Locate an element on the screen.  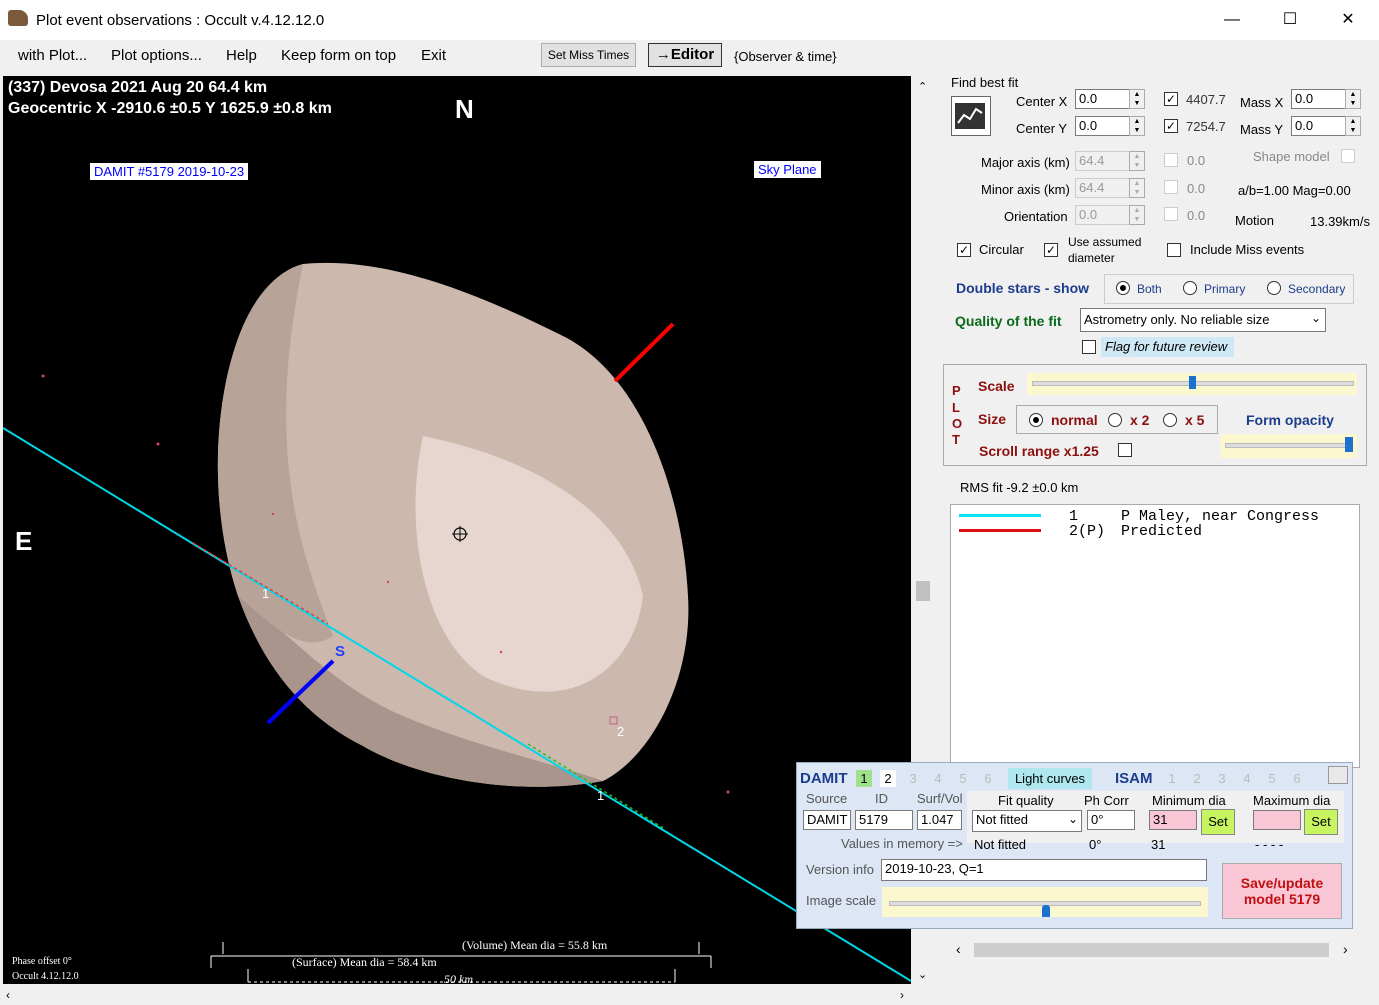
star is located at coordinates (501, 652).